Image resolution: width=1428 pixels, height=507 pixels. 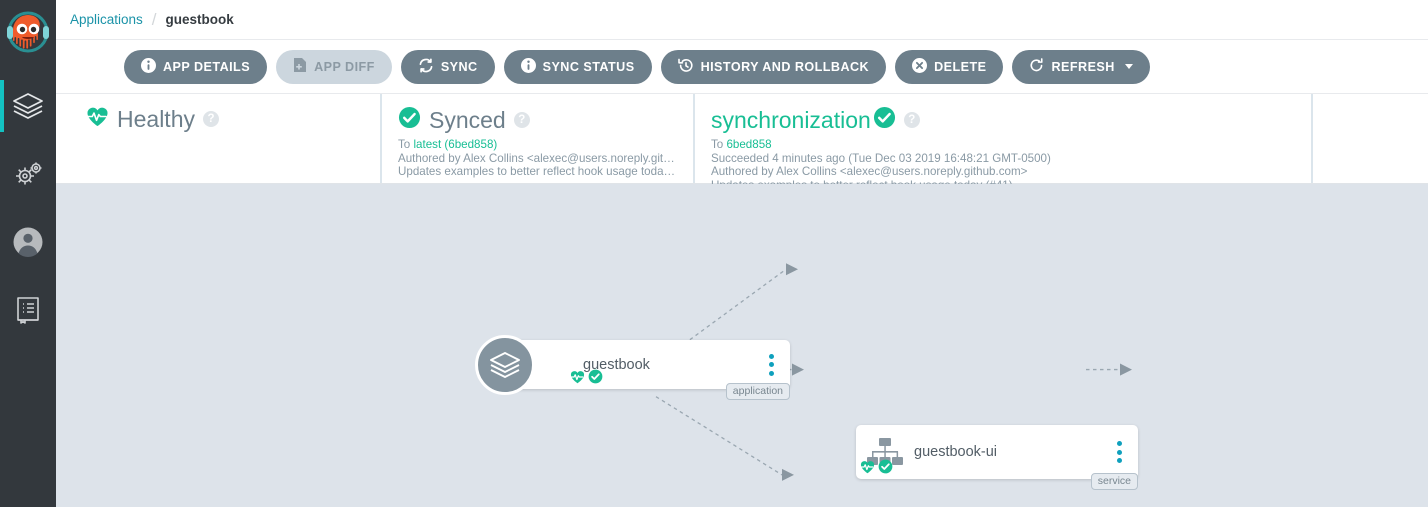 I want to click on health-status-label: Healthy, so click(x=156, y=118).